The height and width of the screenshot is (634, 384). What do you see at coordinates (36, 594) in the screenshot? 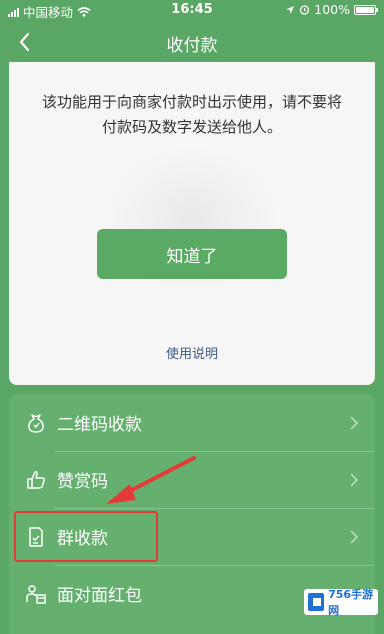
I see `red-packet-icon` at bounding box center [36, 594].